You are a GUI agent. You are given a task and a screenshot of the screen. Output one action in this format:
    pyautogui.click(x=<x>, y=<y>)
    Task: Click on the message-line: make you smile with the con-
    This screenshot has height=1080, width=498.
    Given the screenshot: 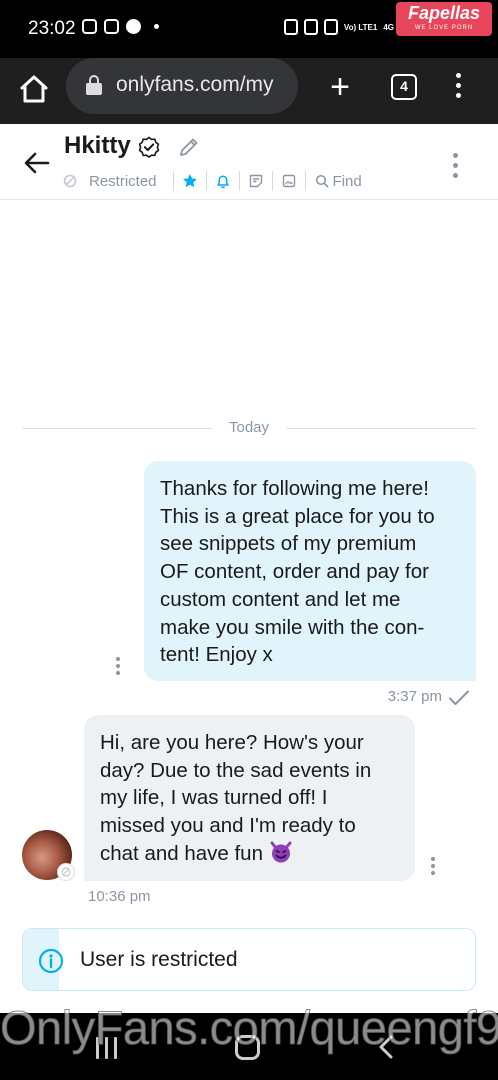 What is the action you would take?
    pyautogui.click(x=292, y=627)
    